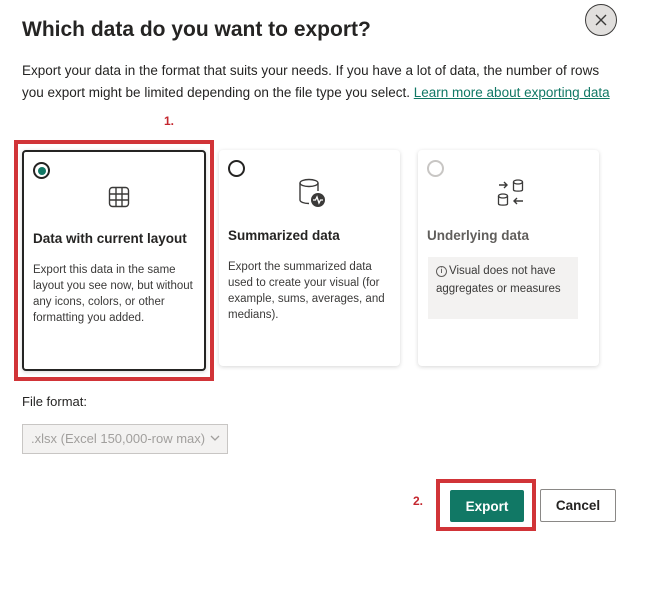  What do you see at coordinates (41, 170) in the screenshot?
I see `radio-current-layout` at bounding box center [41, 170].